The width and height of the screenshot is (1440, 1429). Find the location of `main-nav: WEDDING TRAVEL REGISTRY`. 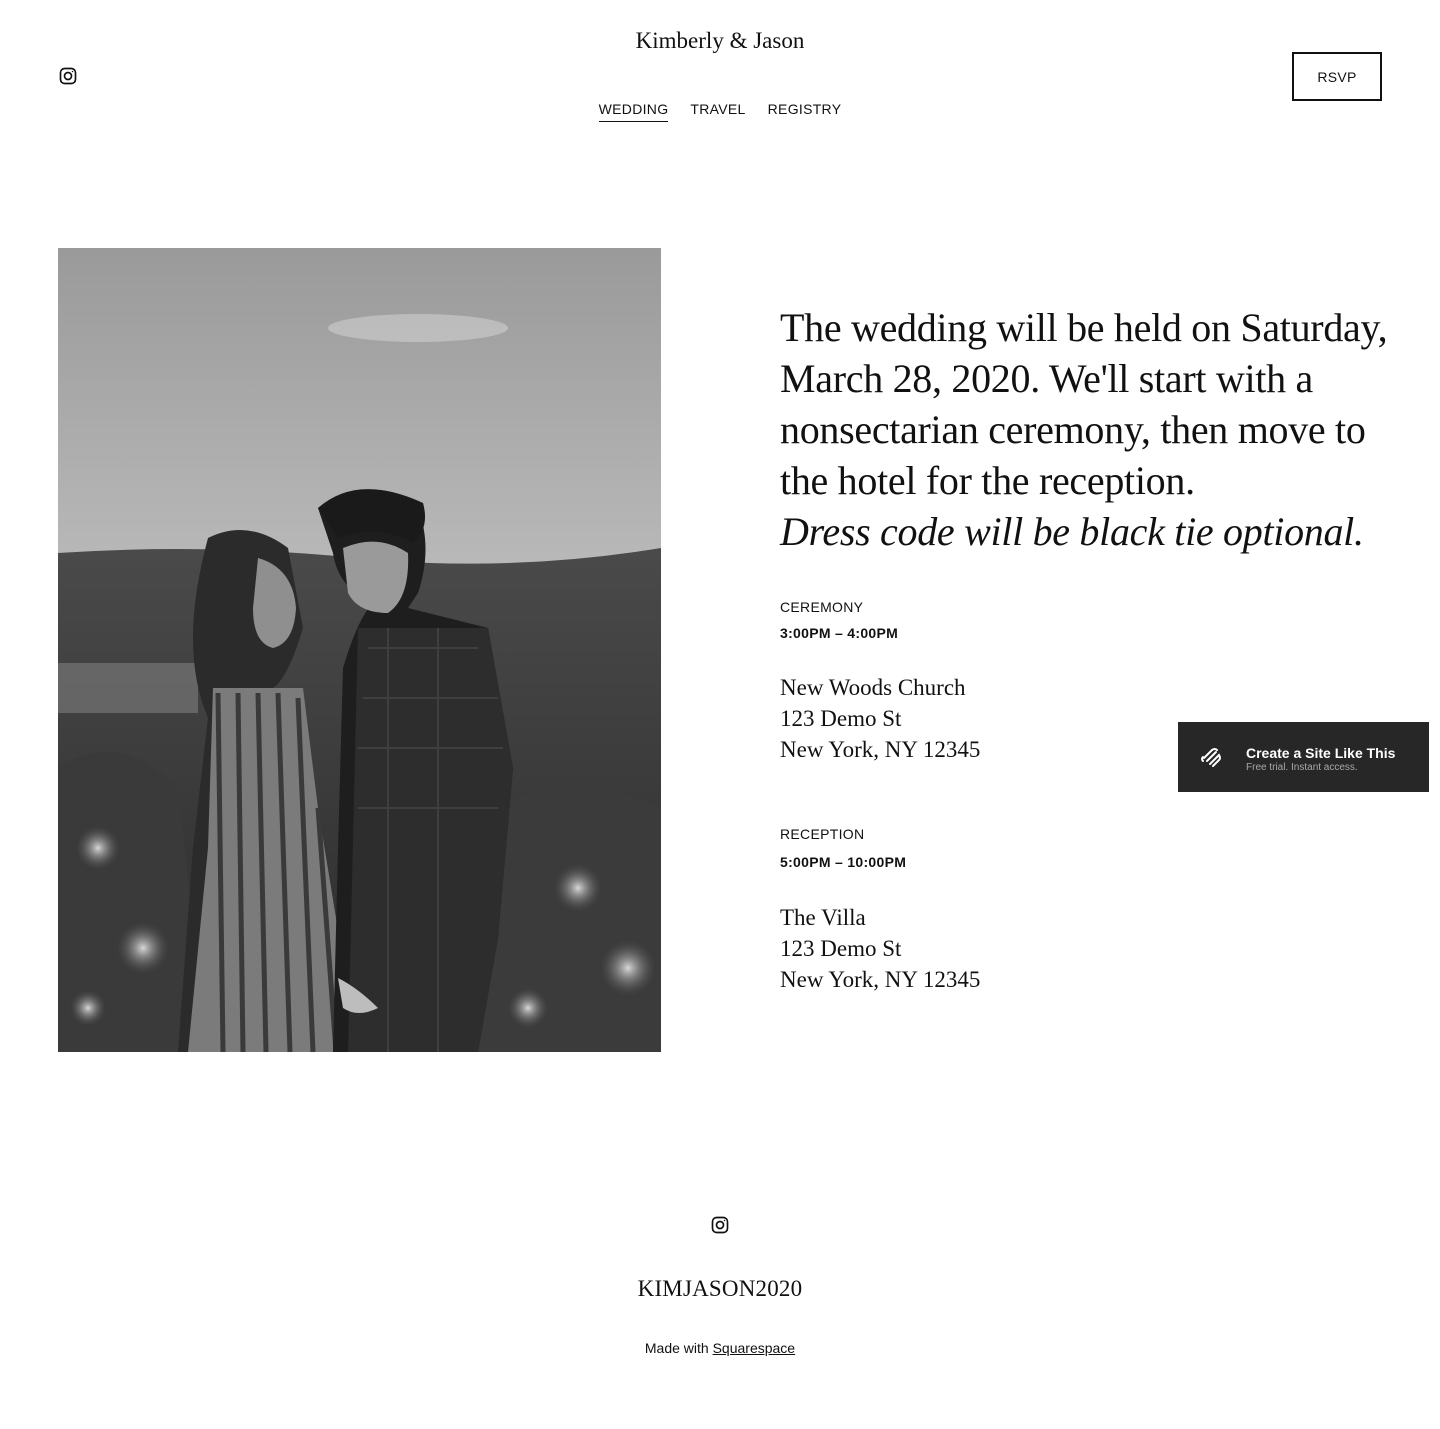

main-nav: WEDDING TRAVEL REGISTRY is located at coordinates (720, 111).